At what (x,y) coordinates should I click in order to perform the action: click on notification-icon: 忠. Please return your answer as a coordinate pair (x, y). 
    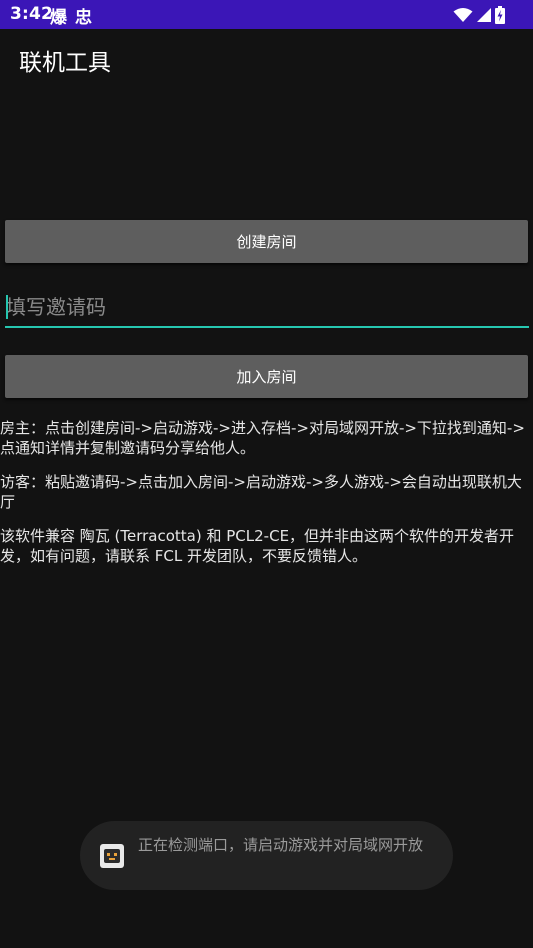
    Looking at the image, I should click on (83, 18).